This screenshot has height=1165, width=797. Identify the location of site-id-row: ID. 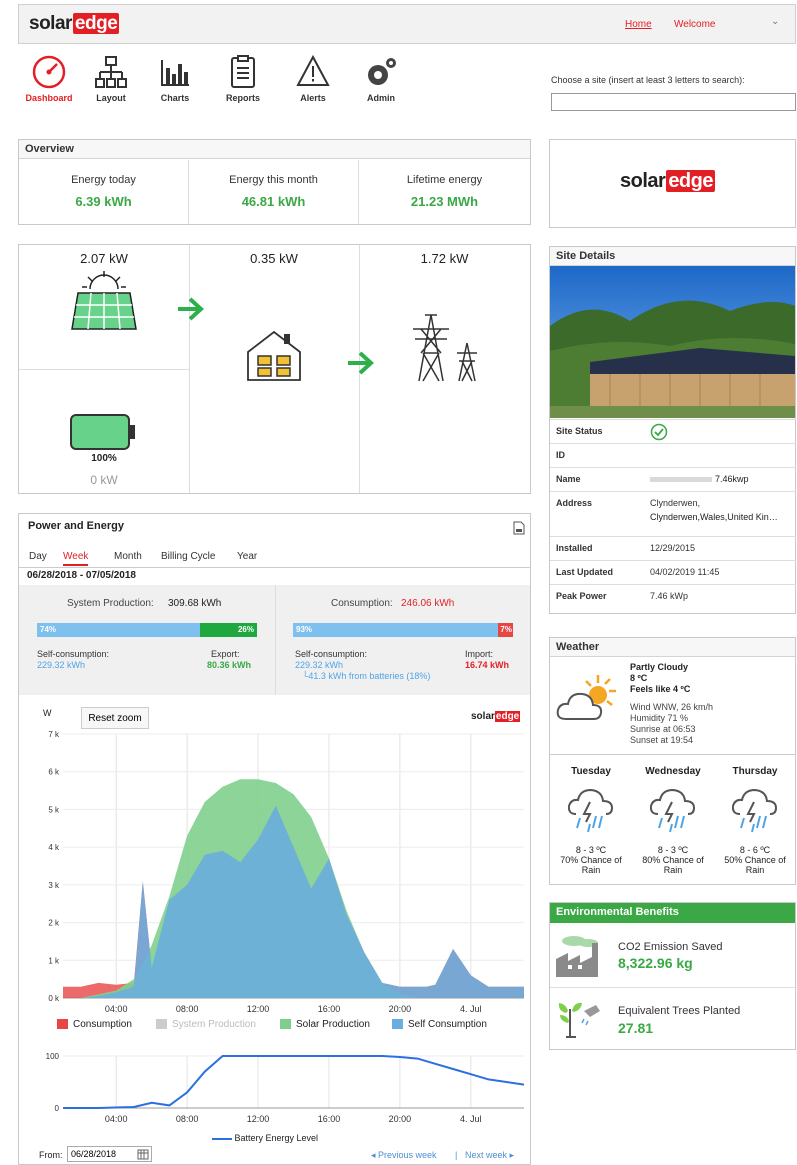
(673, 455).